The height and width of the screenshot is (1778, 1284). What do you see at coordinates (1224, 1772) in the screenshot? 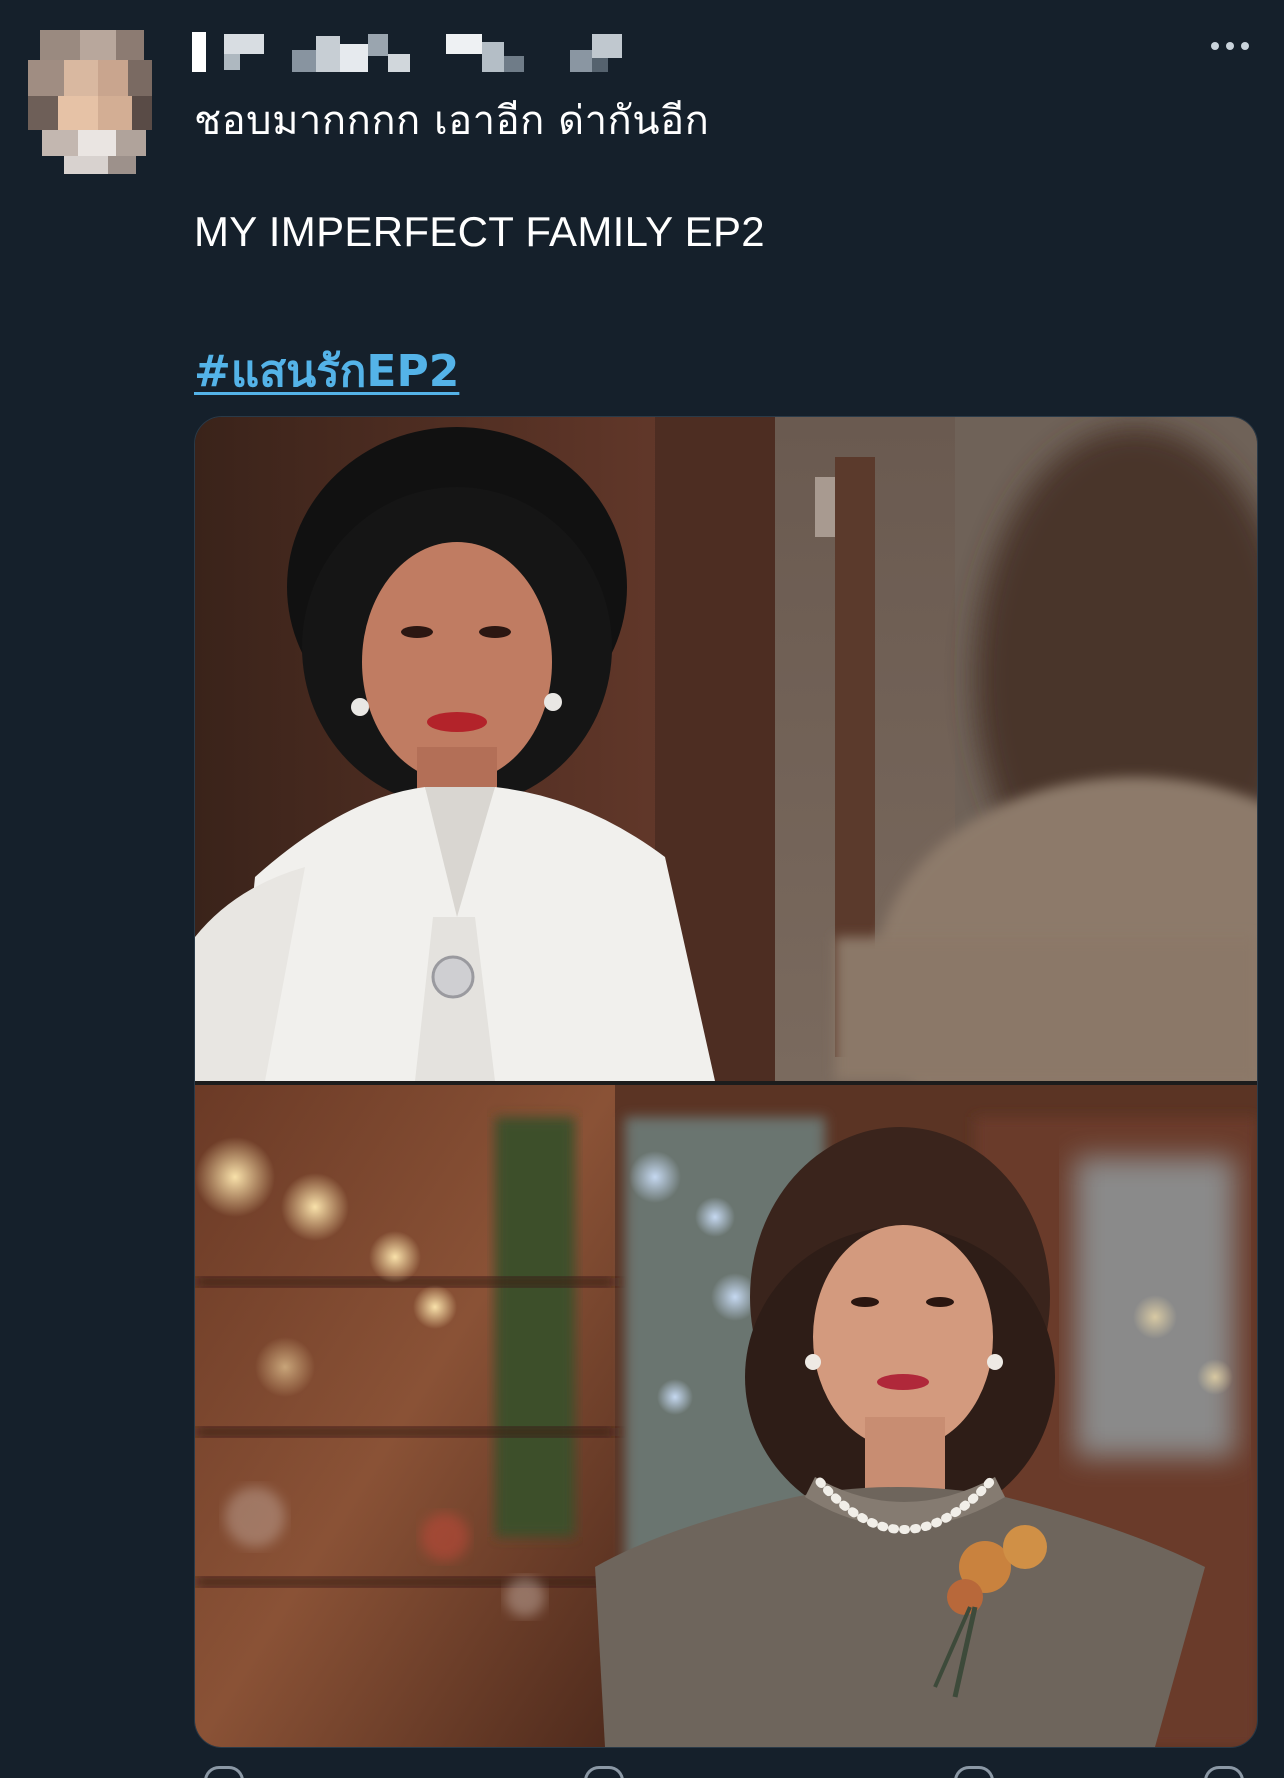
I see `share-icon` at bounding box center [1224, 1772].